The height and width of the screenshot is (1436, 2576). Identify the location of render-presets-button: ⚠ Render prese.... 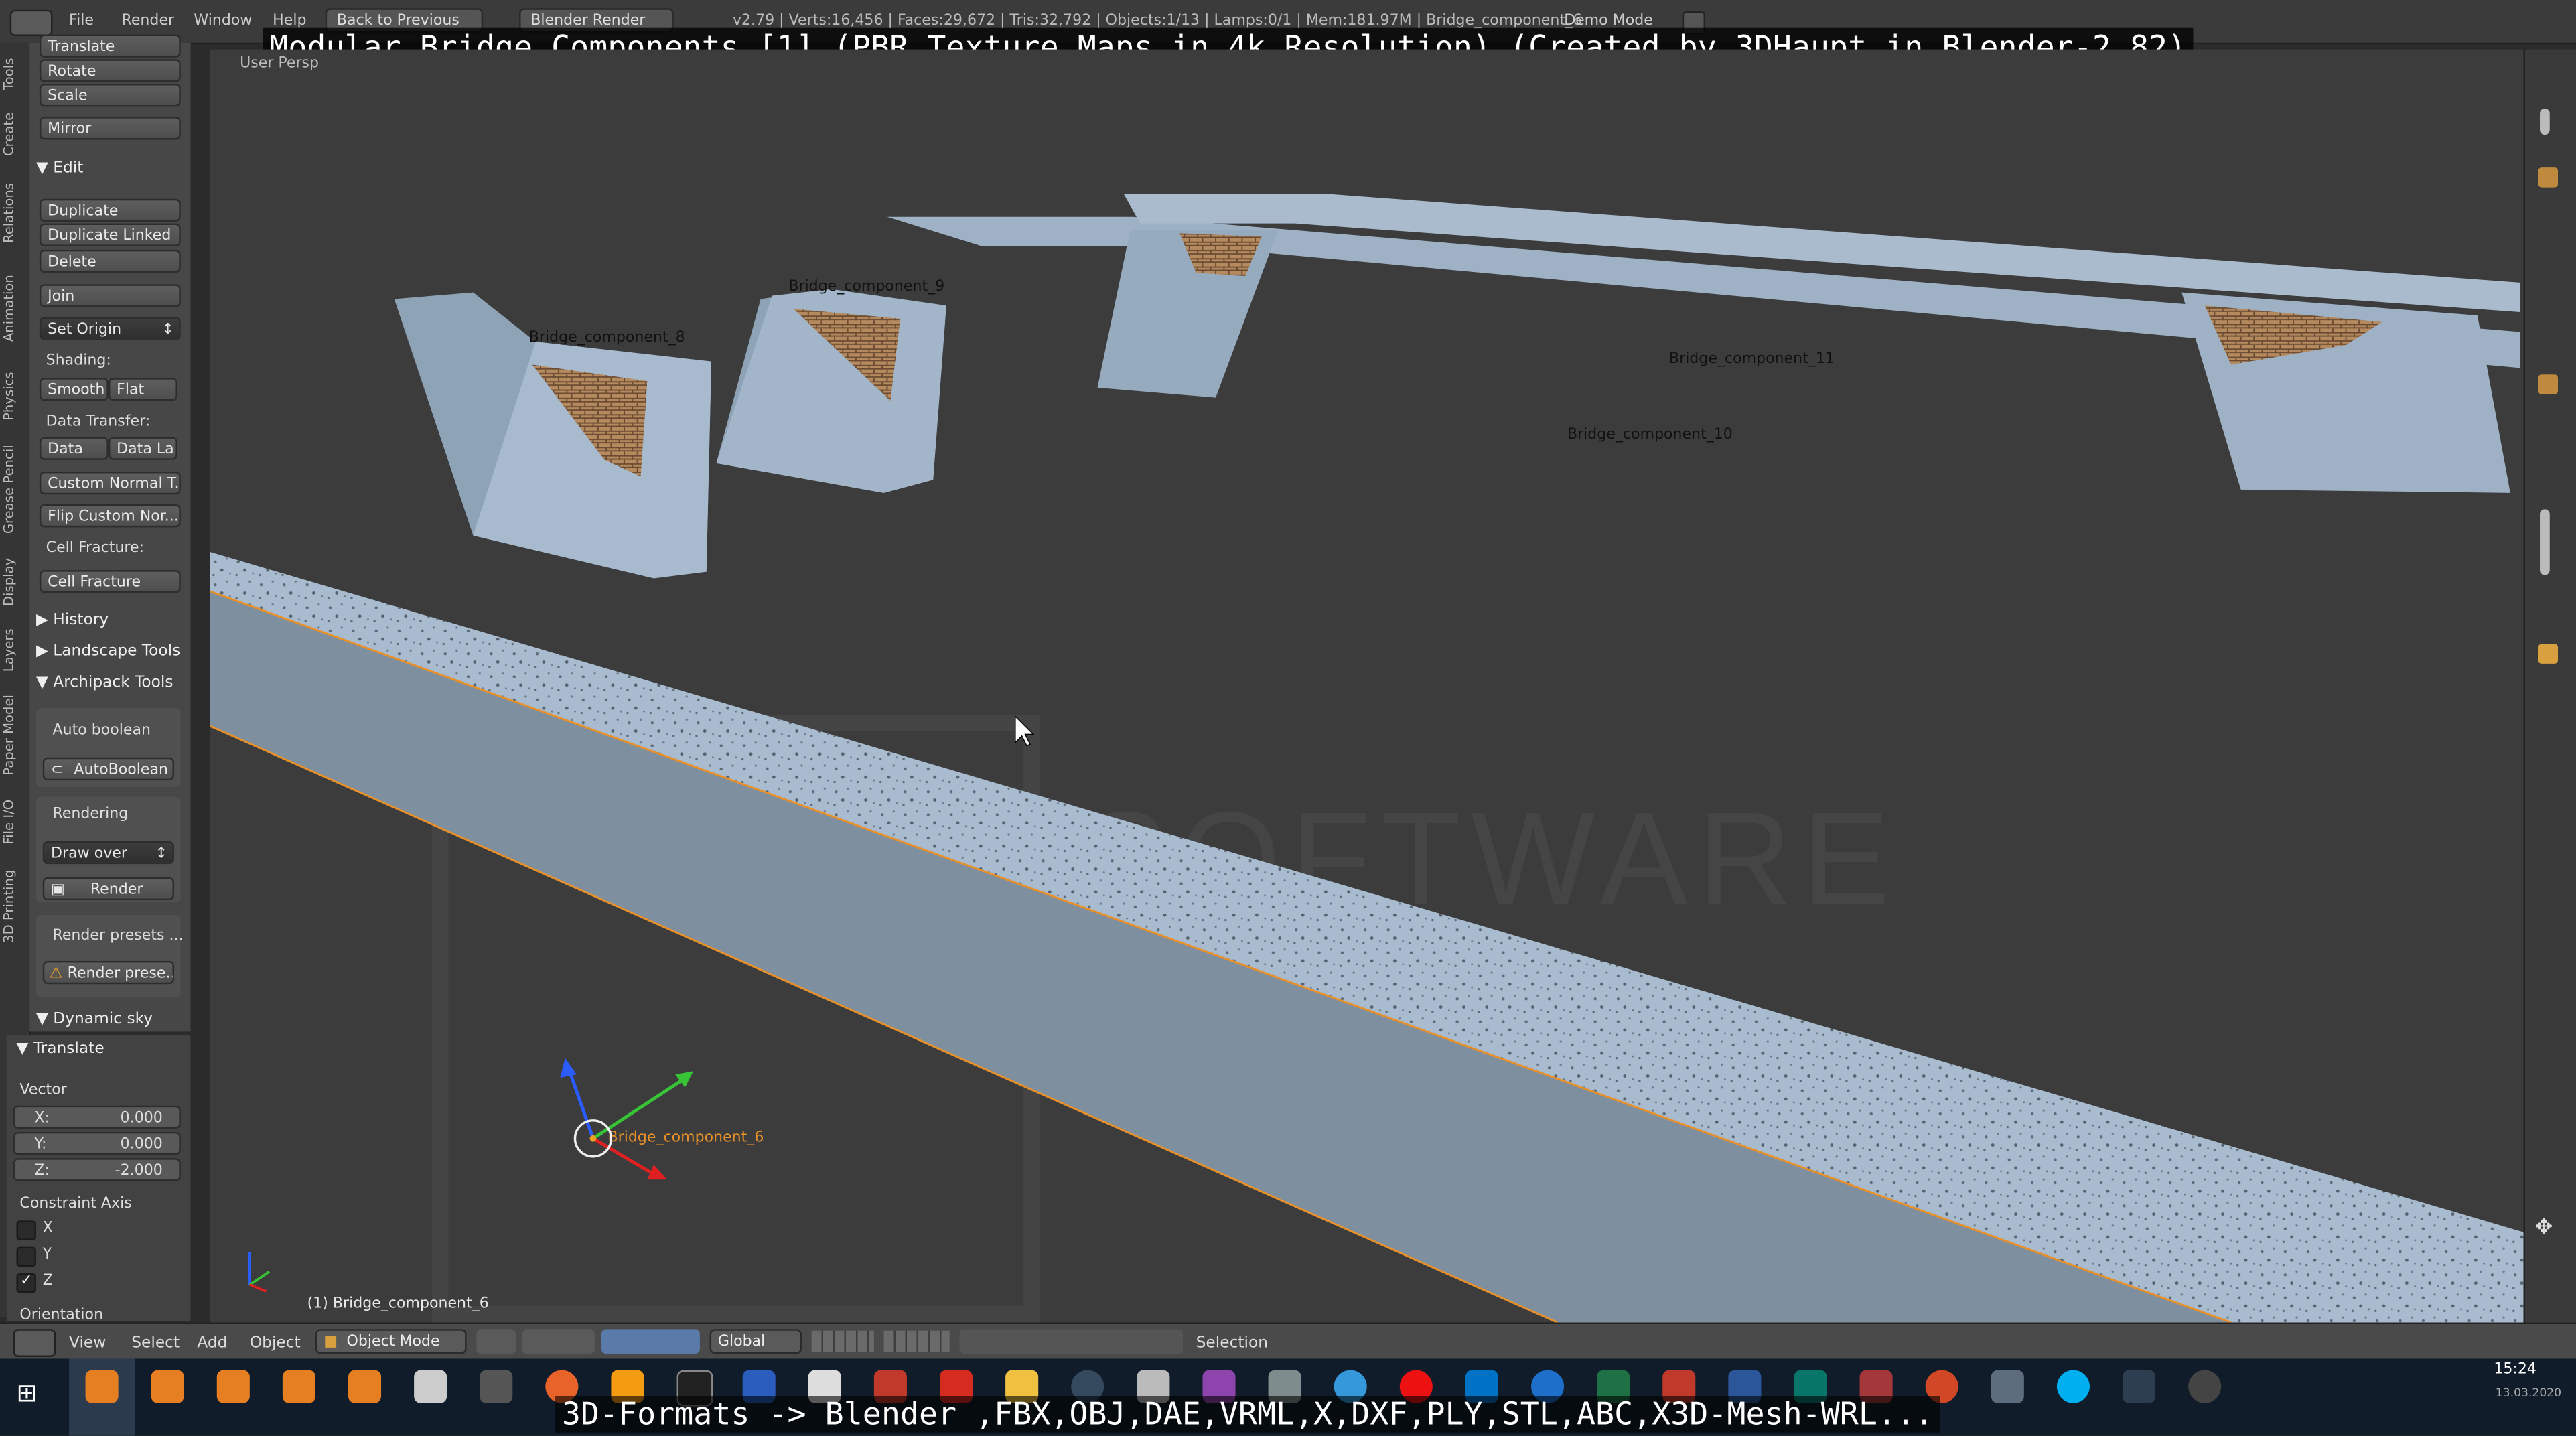
(108, 973).